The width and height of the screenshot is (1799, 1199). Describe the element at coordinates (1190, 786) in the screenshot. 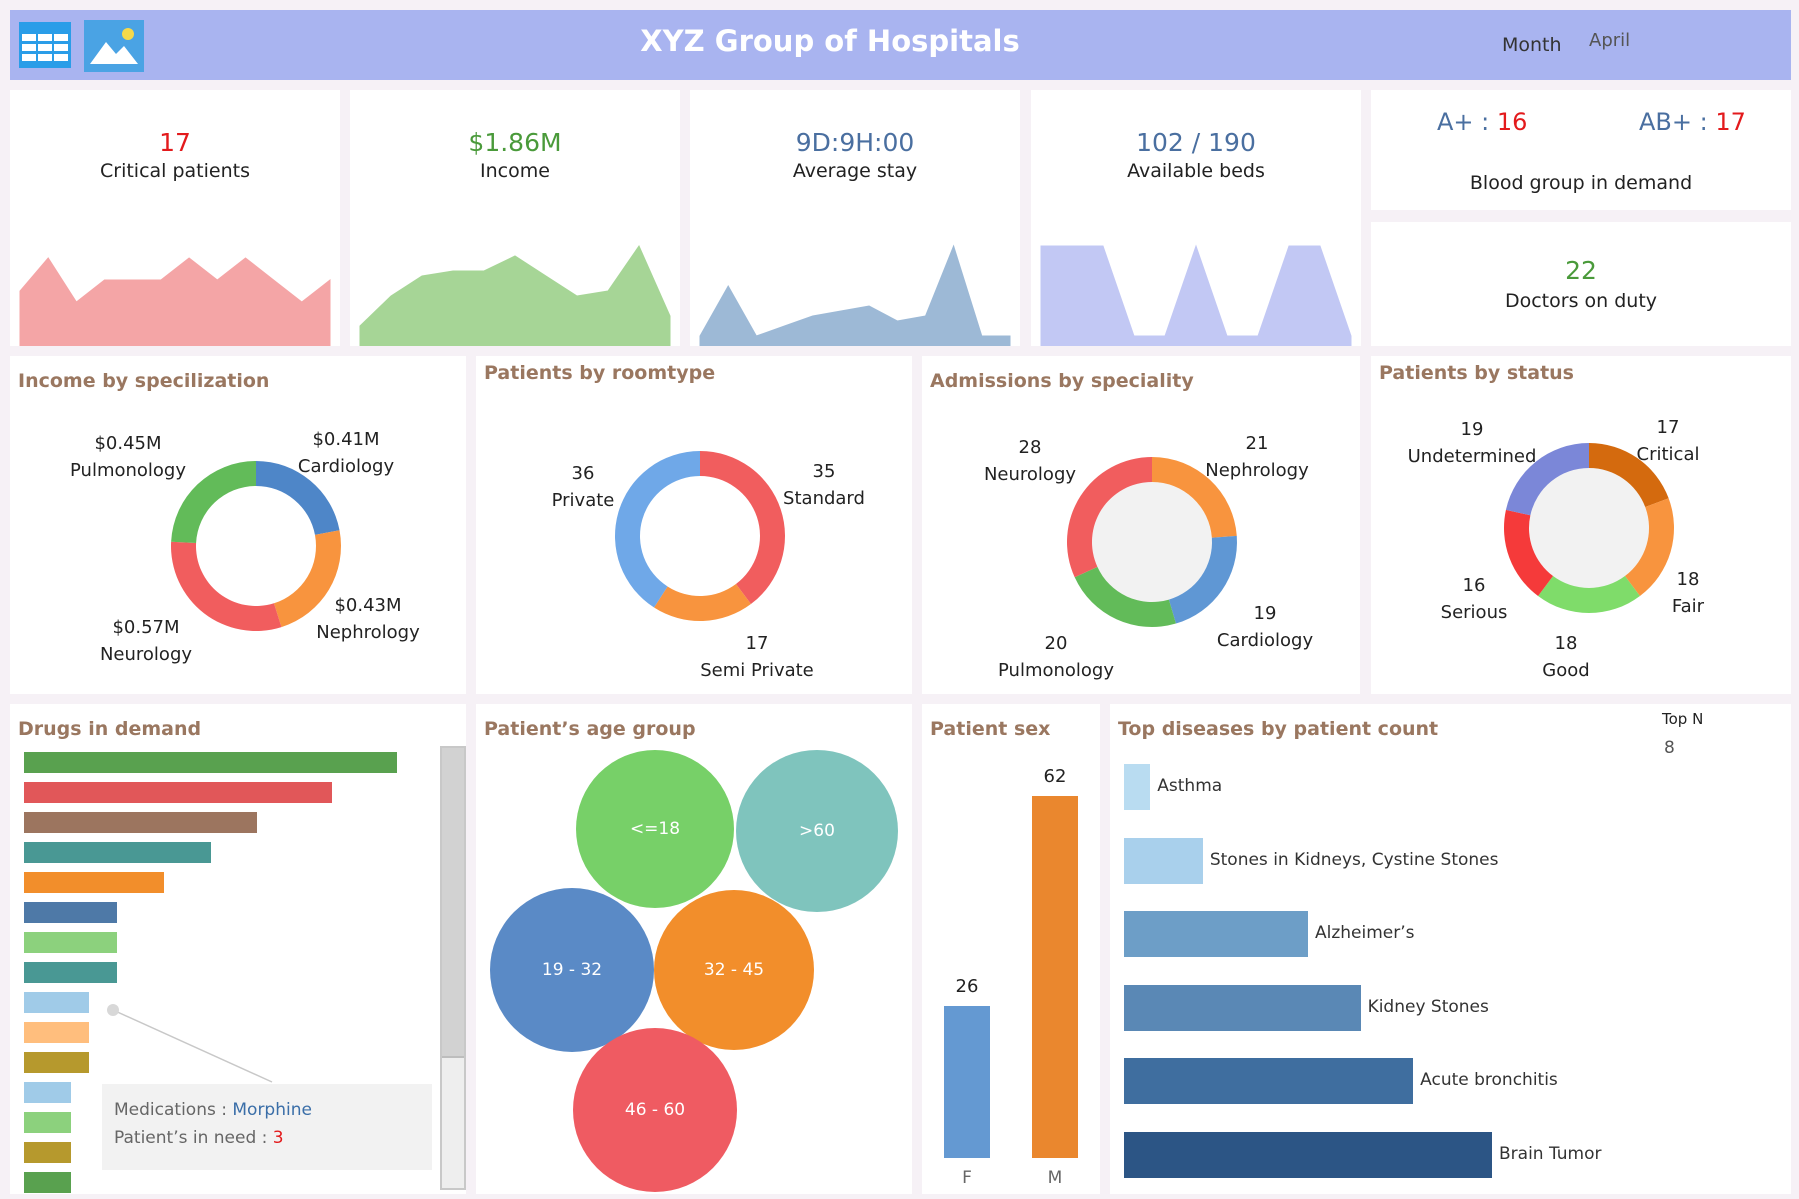

I see `disease-label: Asthma` at that location.